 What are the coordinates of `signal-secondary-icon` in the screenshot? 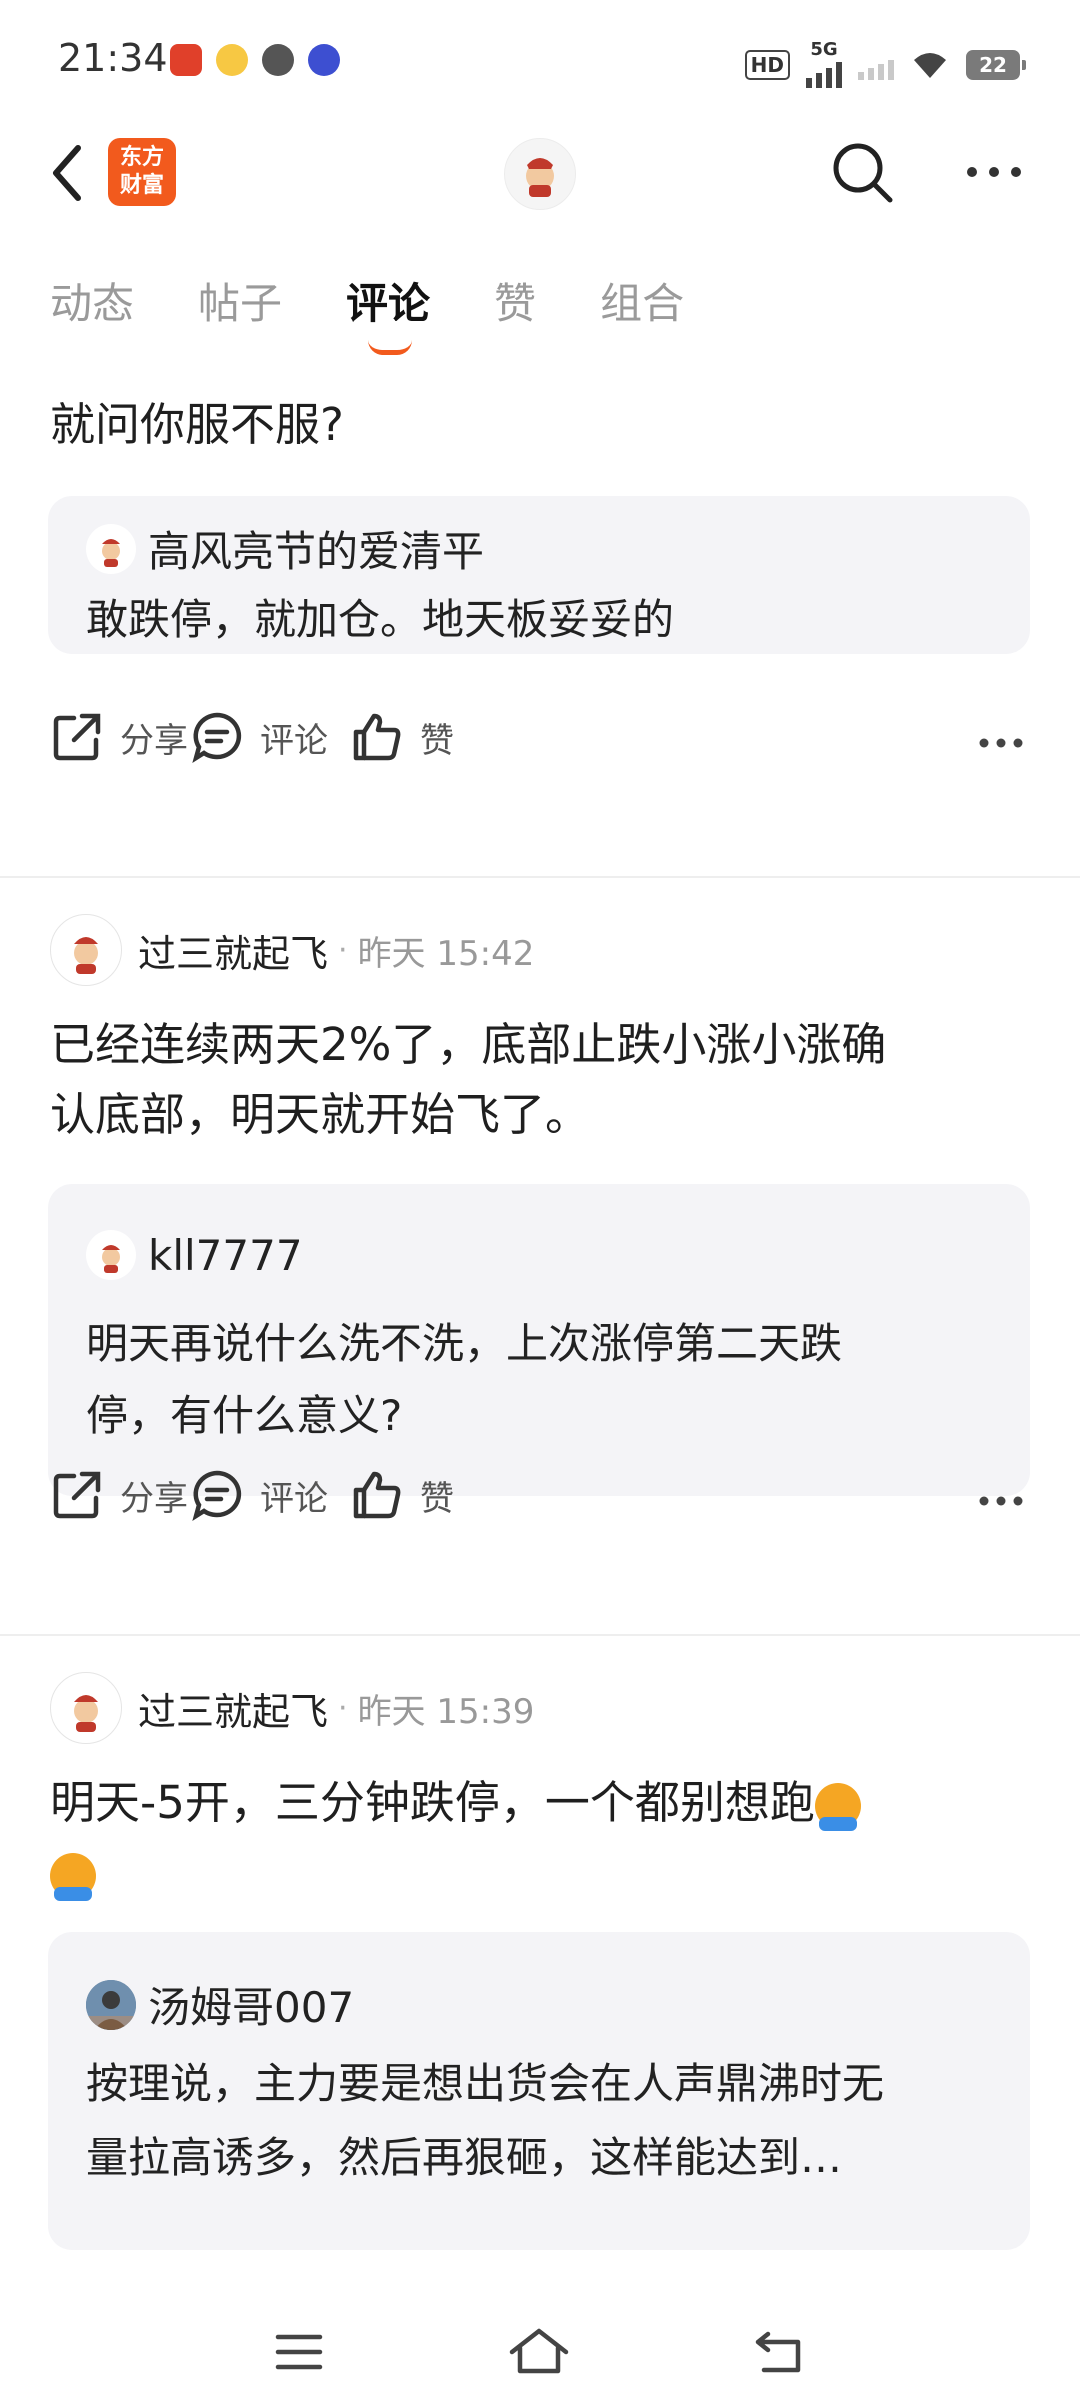 It's located at (876, 65).